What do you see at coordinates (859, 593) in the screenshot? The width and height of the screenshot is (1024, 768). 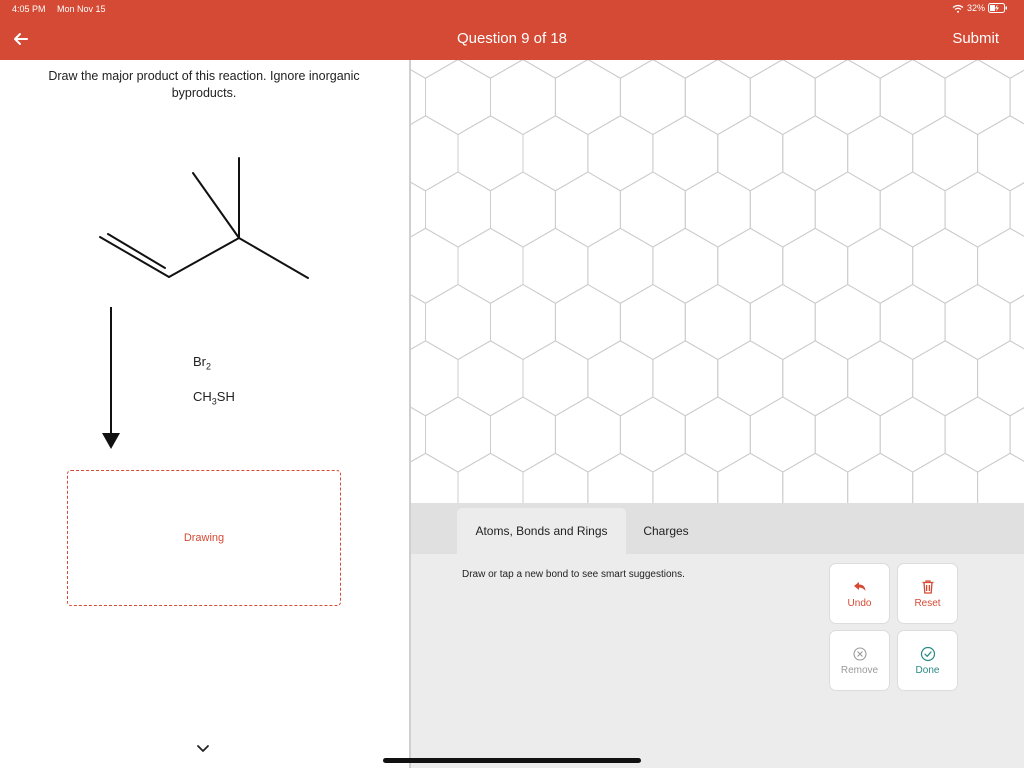 I see `undo-button: Undo` at bounding box center [859, 593].